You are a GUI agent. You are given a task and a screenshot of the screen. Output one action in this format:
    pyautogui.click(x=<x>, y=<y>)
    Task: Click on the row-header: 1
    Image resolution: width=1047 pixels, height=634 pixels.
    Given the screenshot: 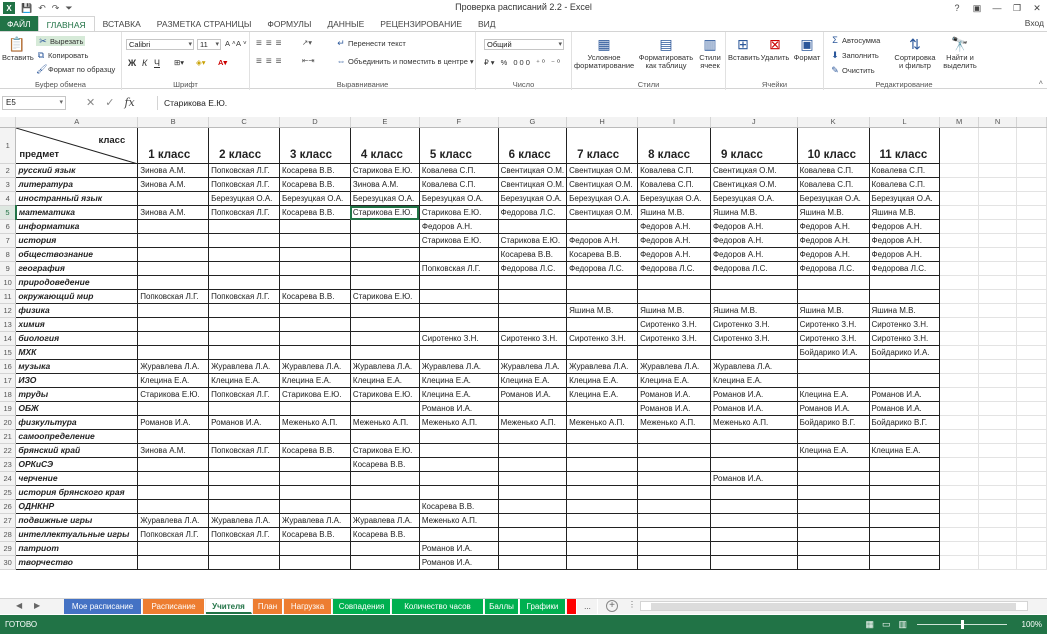 What is the action you would take?
    pyautogui.click(x=8, y=145)
    